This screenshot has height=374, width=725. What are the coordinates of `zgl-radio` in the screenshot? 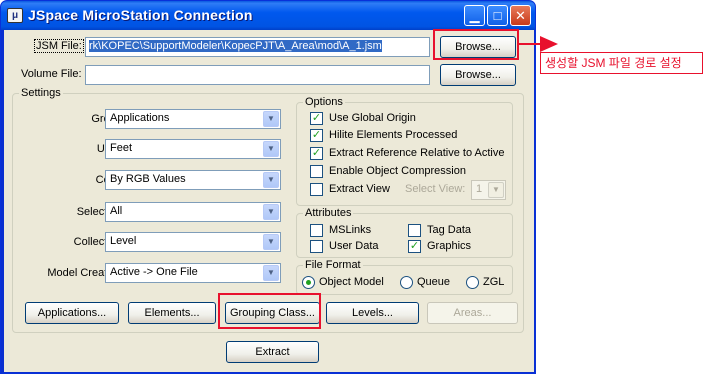 It's located at (472, 282).